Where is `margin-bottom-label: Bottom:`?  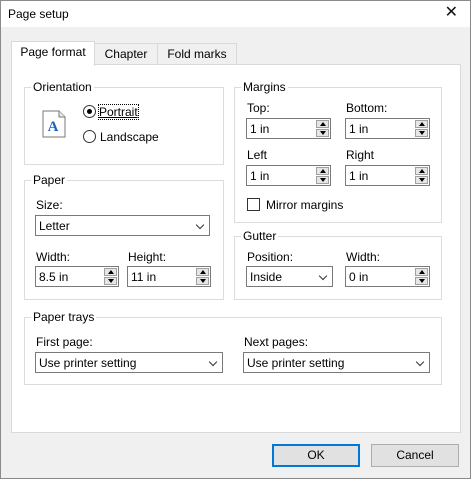 margin-bottom-label: Bottom: is located at coordinates (367, 108).